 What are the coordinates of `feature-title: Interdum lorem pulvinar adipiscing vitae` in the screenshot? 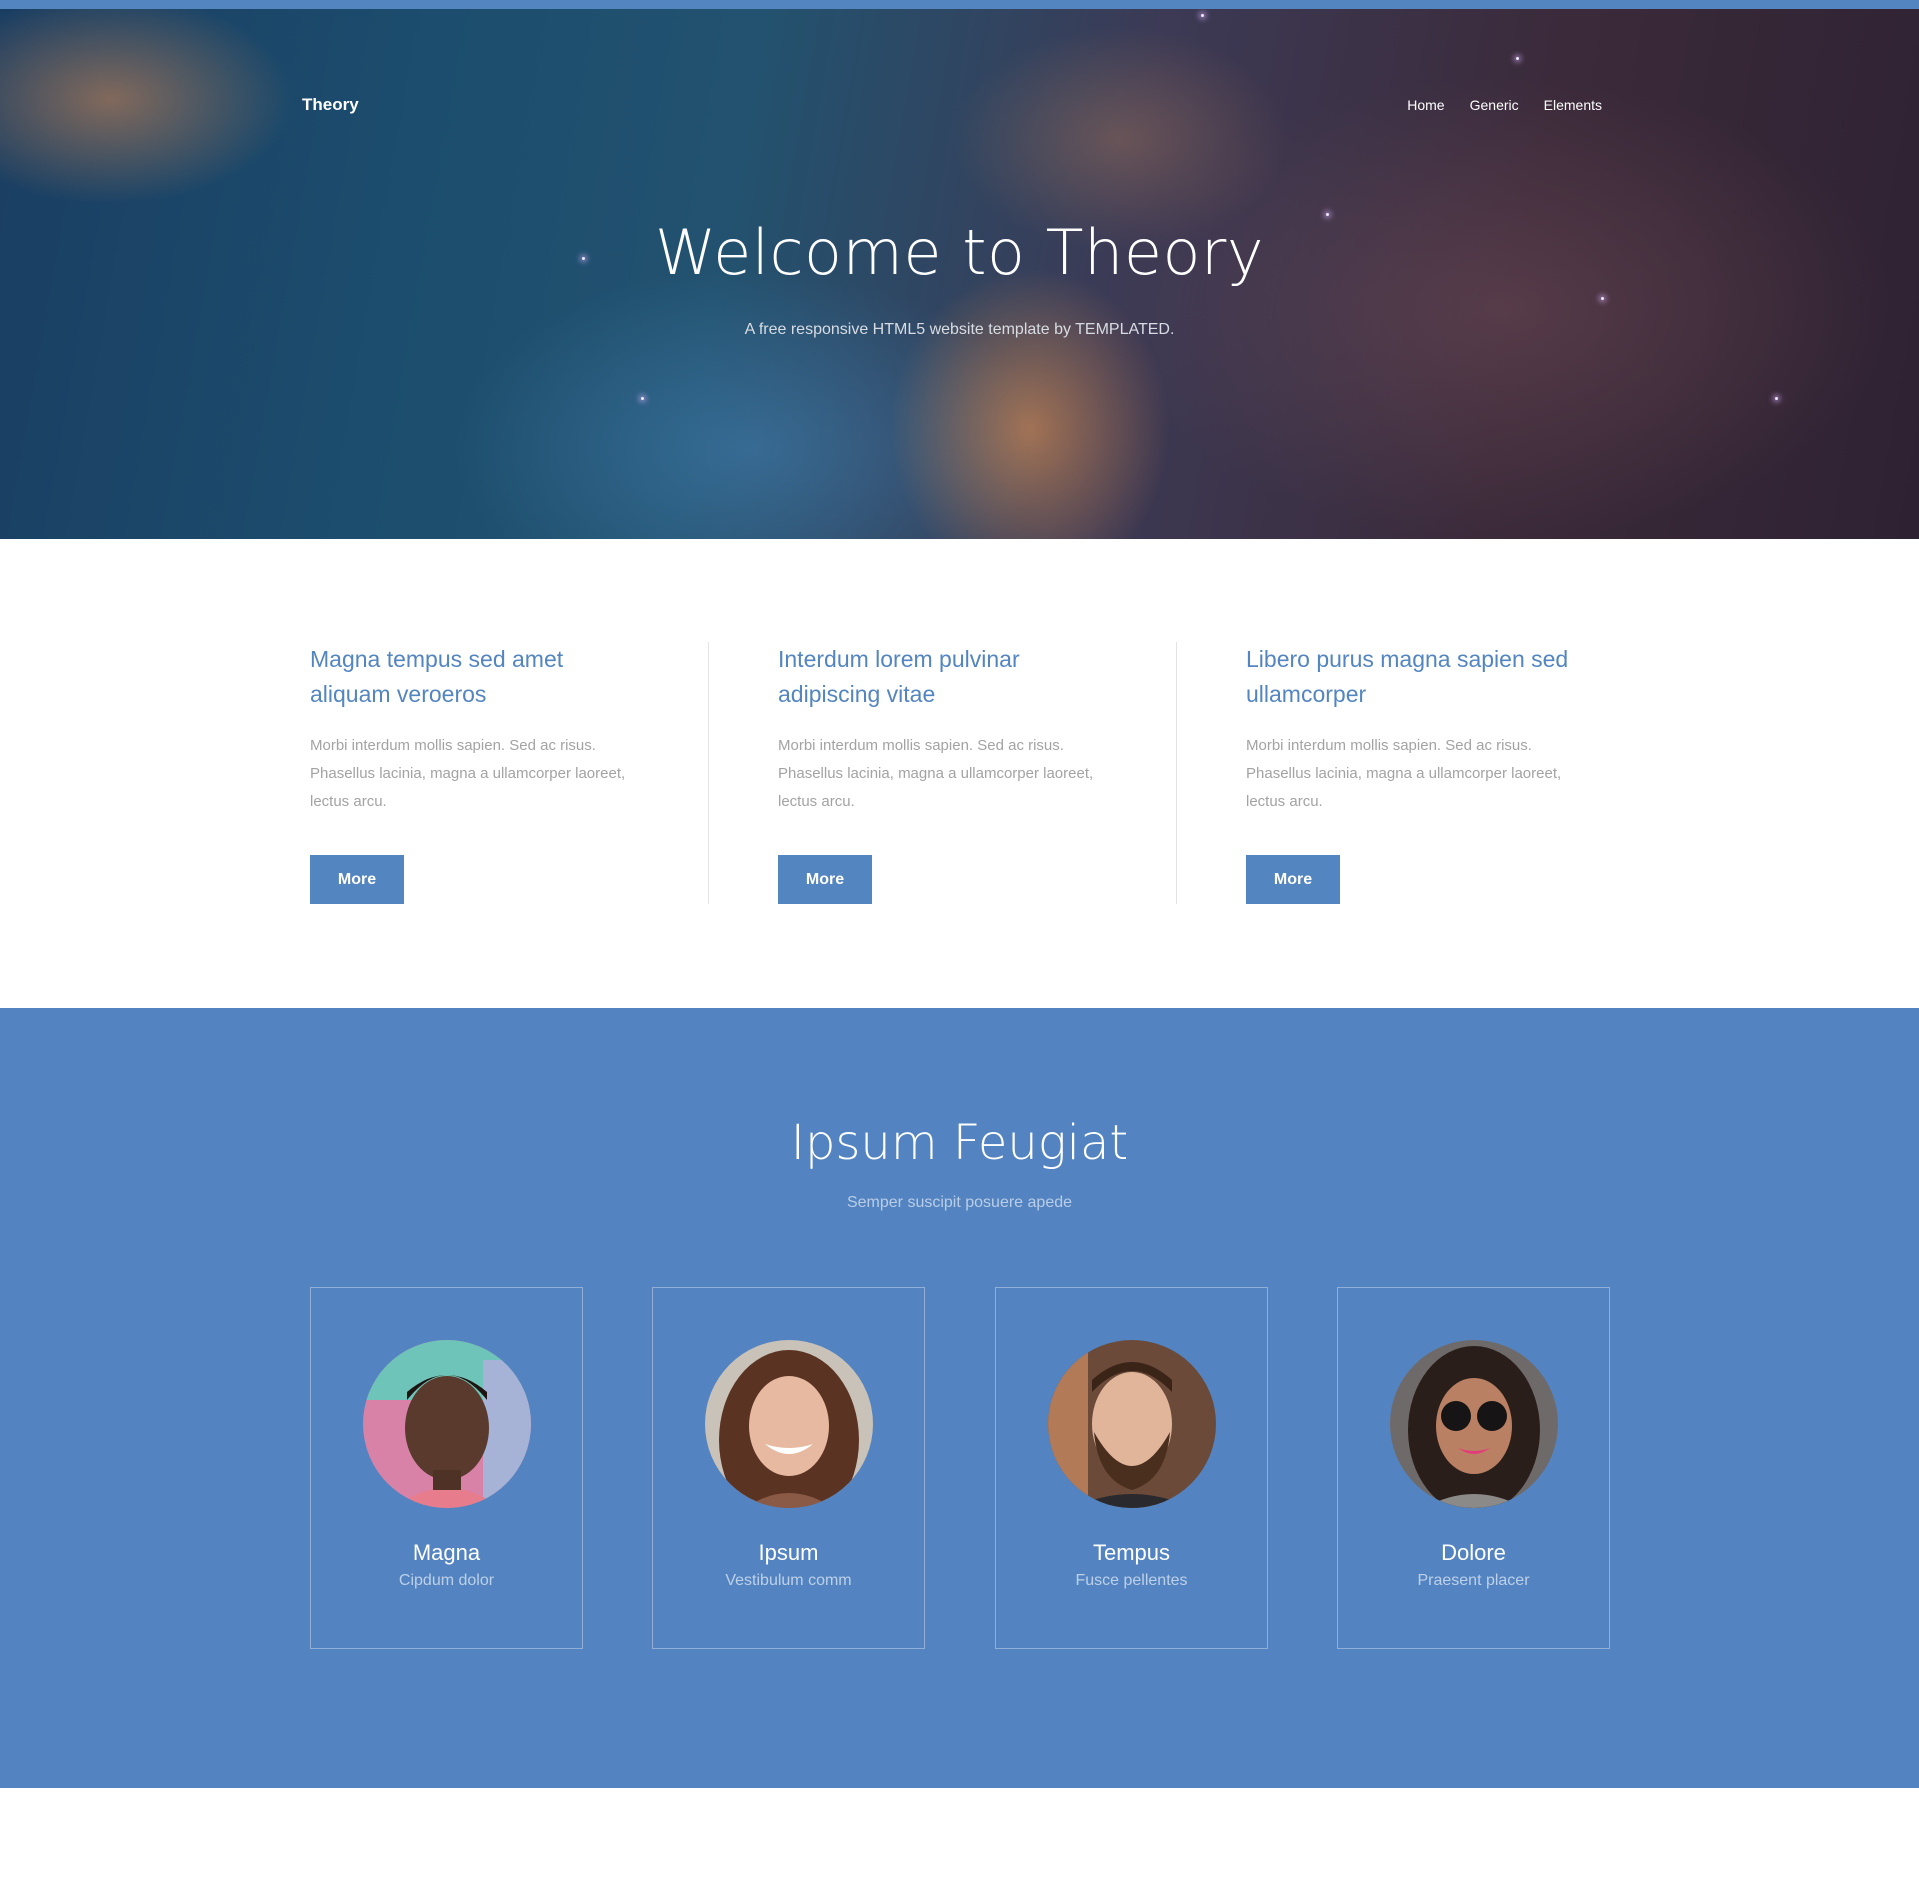 It's located at (899, 676).